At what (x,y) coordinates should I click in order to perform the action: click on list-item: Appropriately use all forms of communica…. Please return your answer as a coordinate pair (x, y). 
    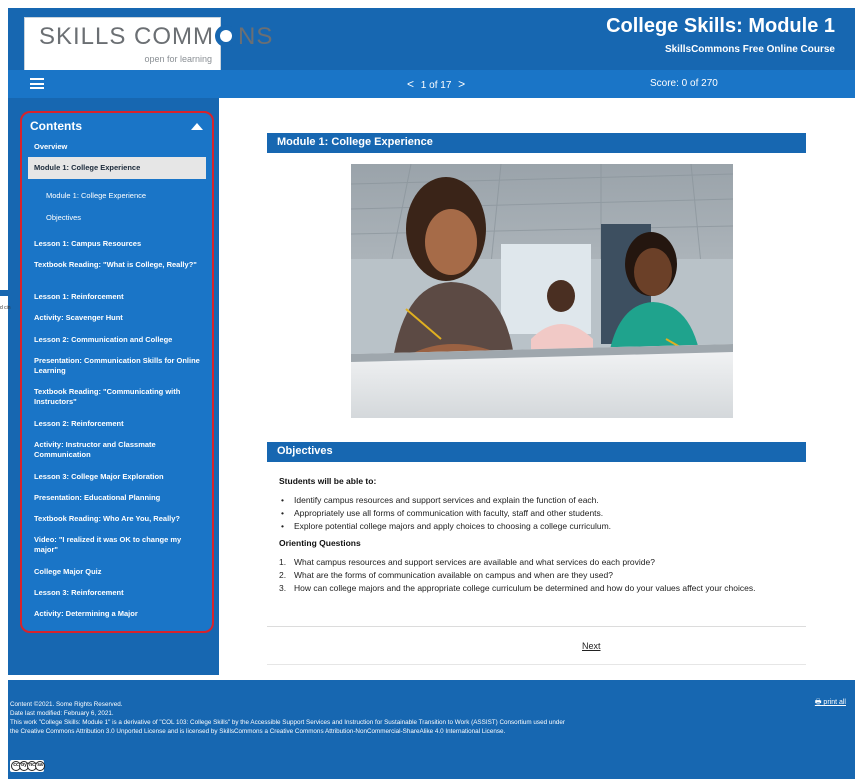
    Looking at the image, I should click on (544, 513).